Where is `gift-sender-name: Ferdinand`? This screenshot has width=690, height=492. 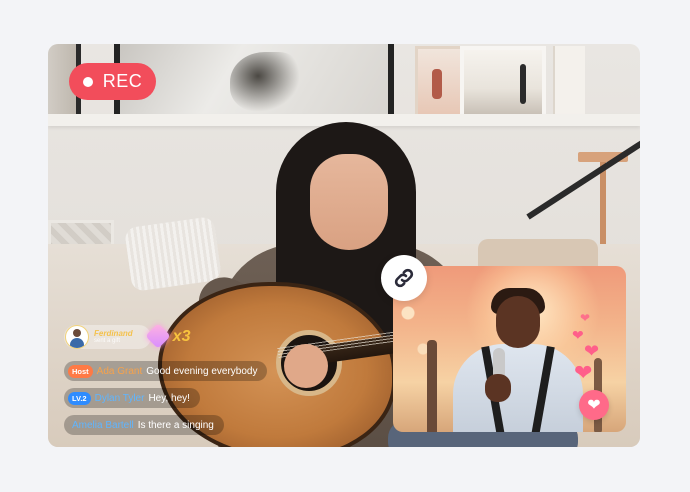 gift-sender-name: Ferdinand is located at coordinates (113, 333).